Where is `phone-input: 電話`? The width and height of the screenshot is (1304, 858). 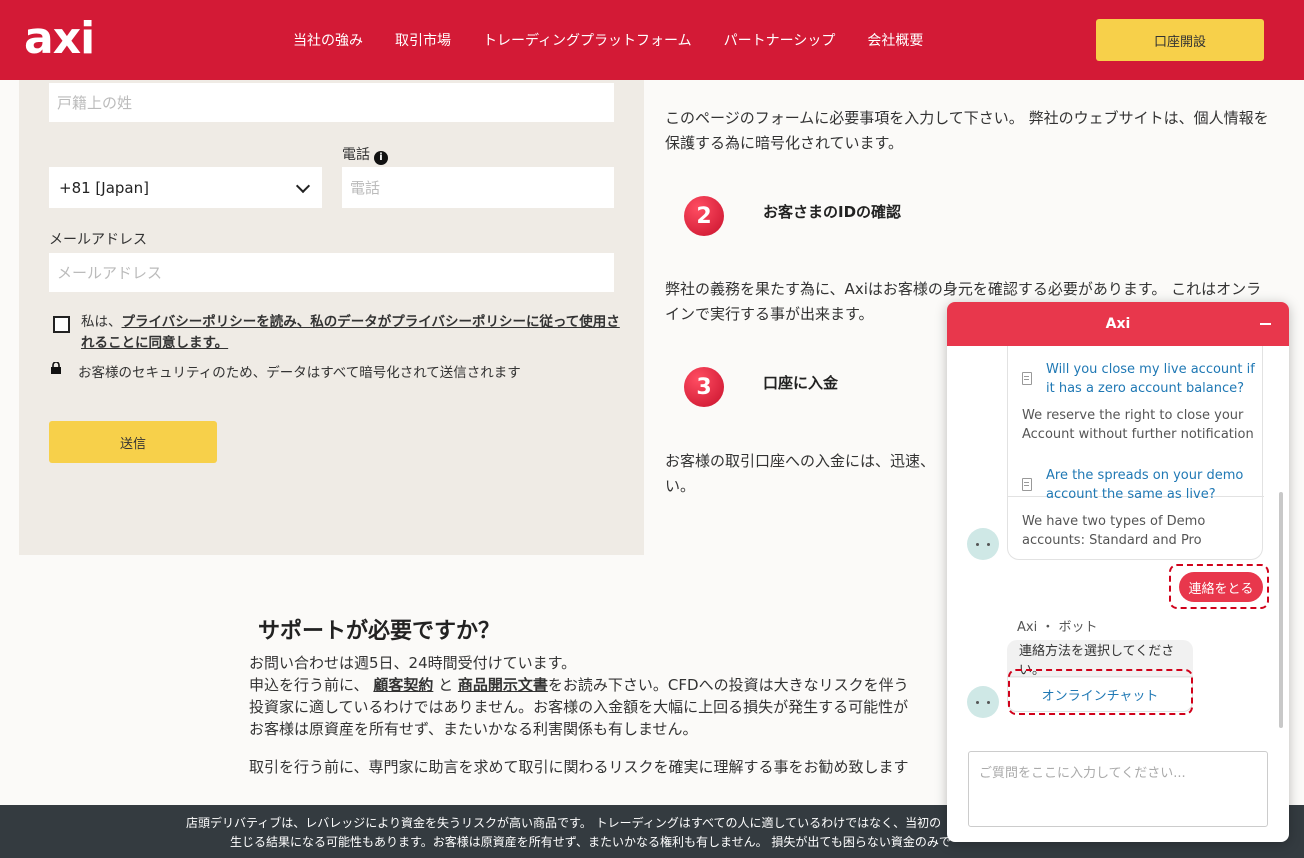
phone-input: 電話 is located at coordinates (478, 187).